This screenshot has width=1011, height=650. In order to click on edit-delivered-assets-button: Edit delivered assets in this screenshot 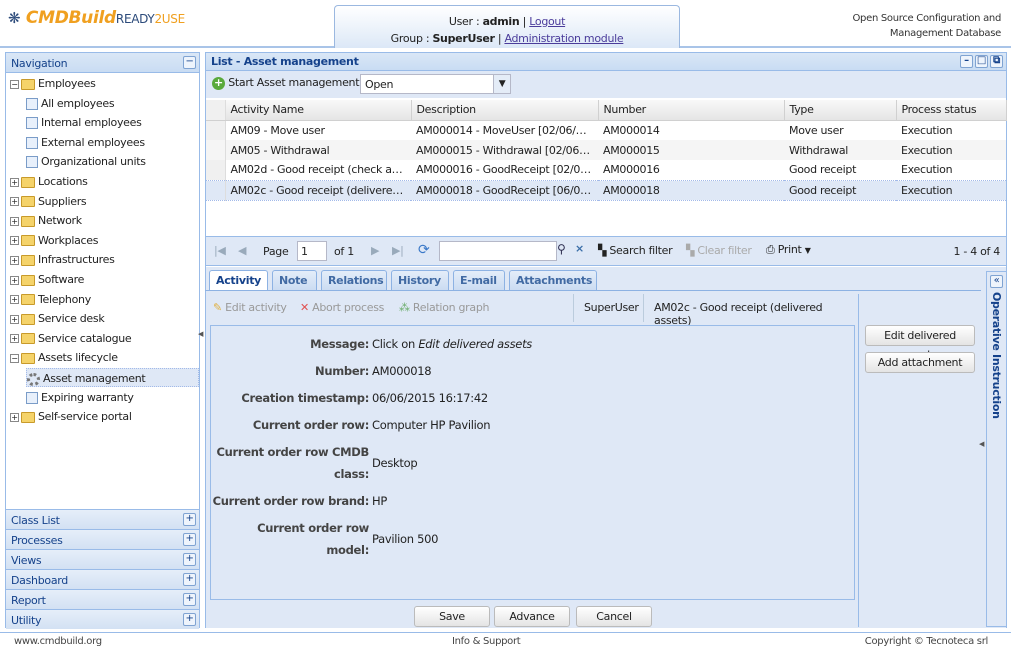, I will do `click(920, 343)`.